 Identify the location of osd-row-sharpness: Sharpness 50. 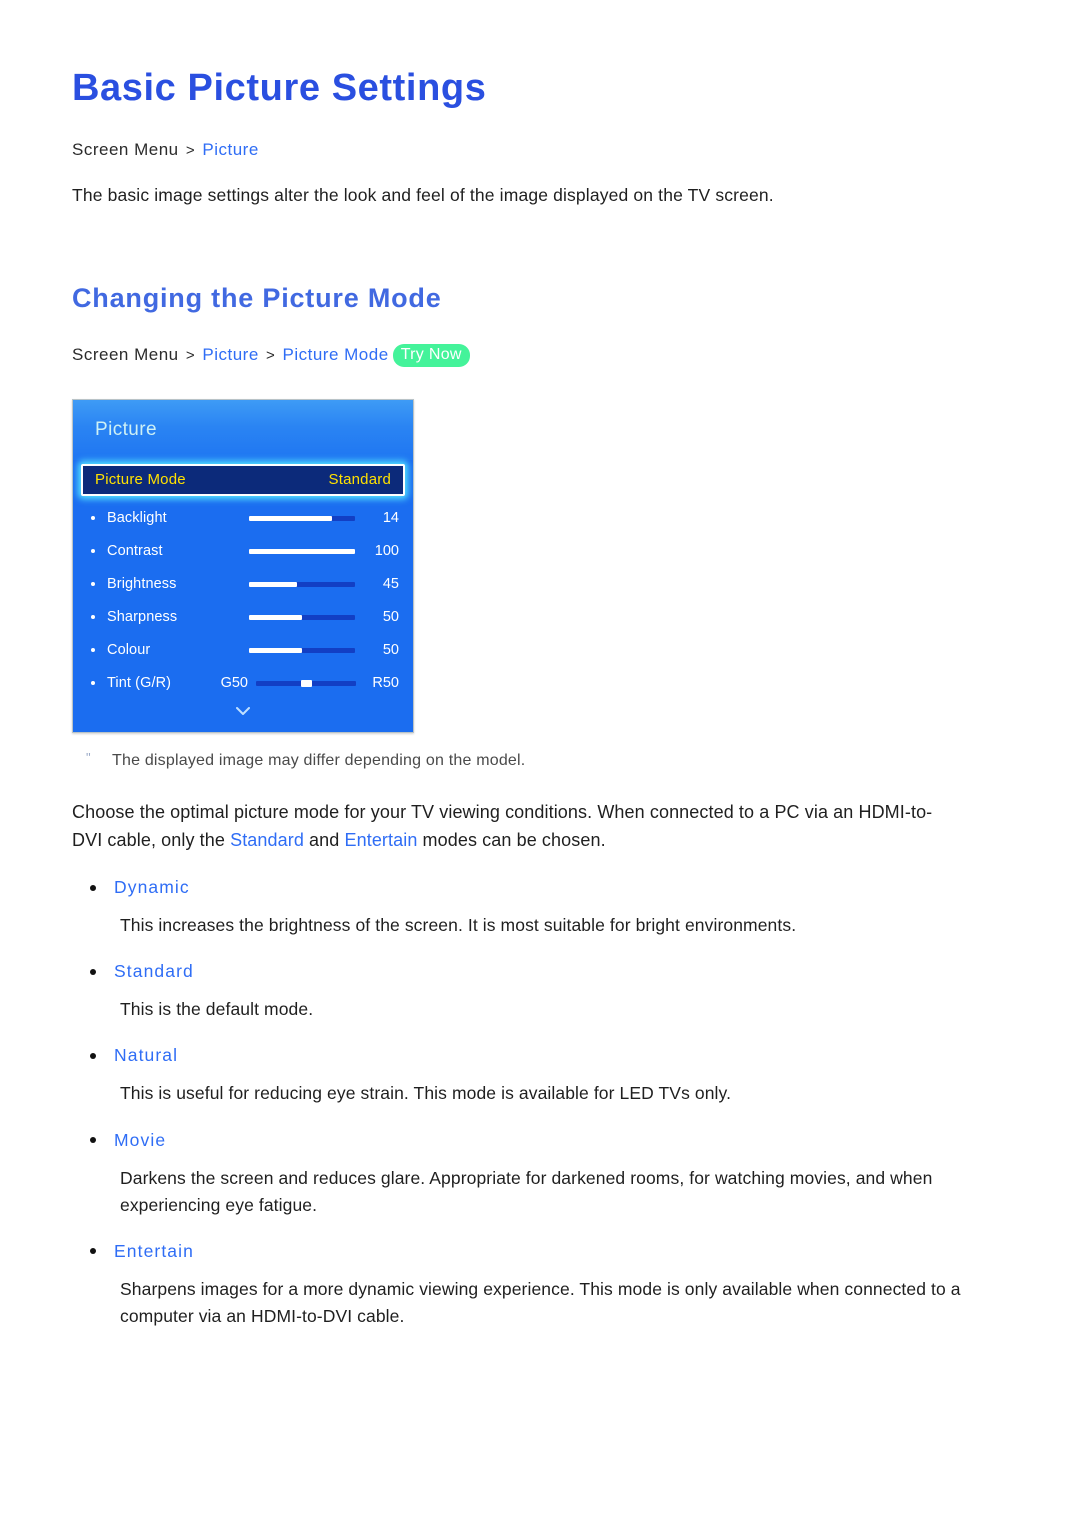
(243, 617).